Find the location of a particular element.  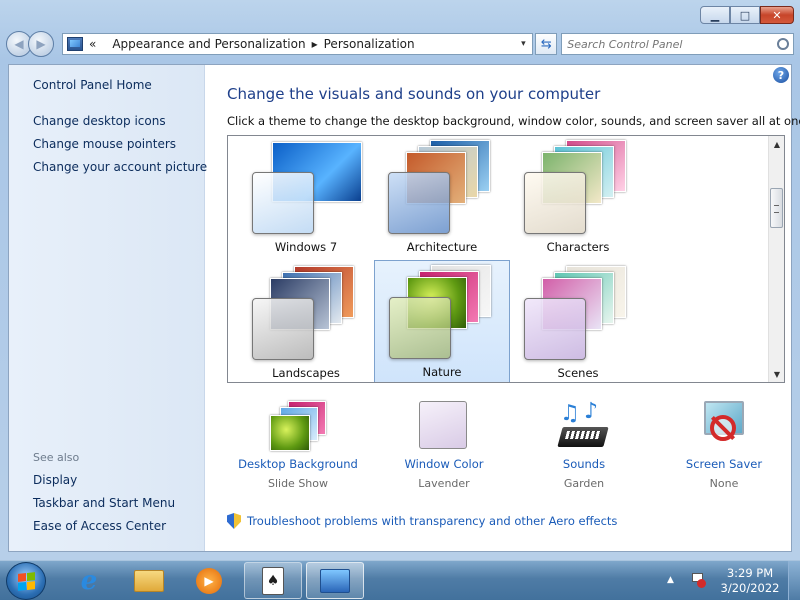

show-hidden-icons-icon: ▲ is located at coordinates (670, 580).